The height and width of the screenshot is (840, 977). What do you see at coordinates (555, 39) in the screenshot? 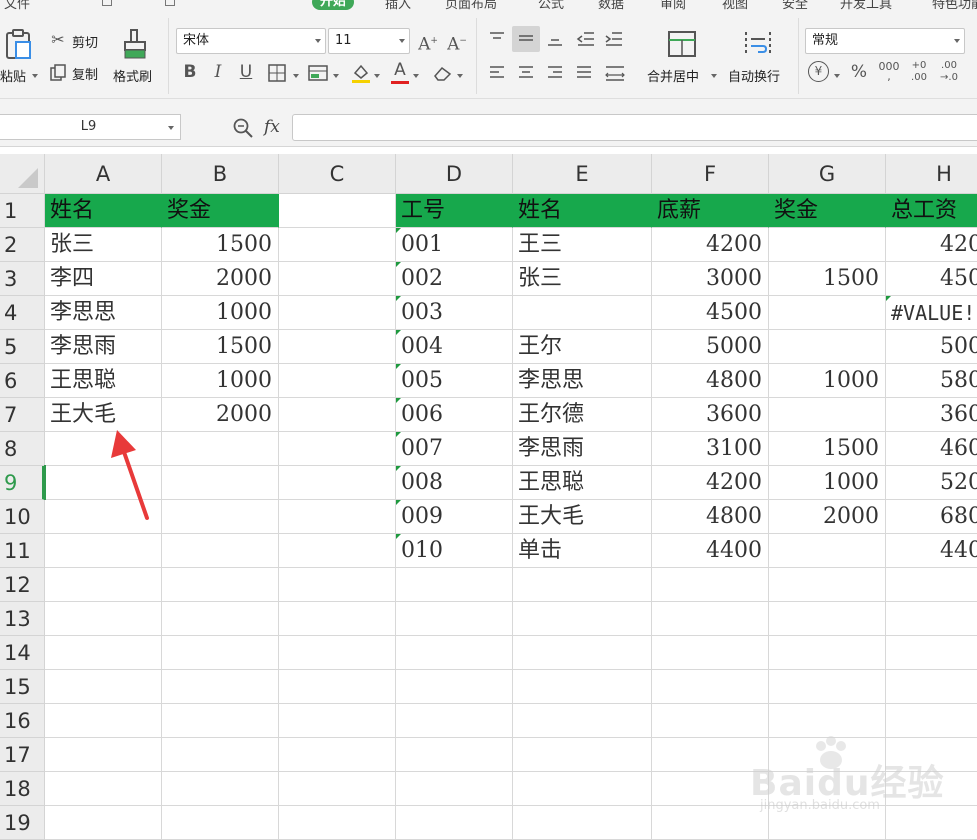
I see `align-bottom-icon` at bounding box center [555, 39].